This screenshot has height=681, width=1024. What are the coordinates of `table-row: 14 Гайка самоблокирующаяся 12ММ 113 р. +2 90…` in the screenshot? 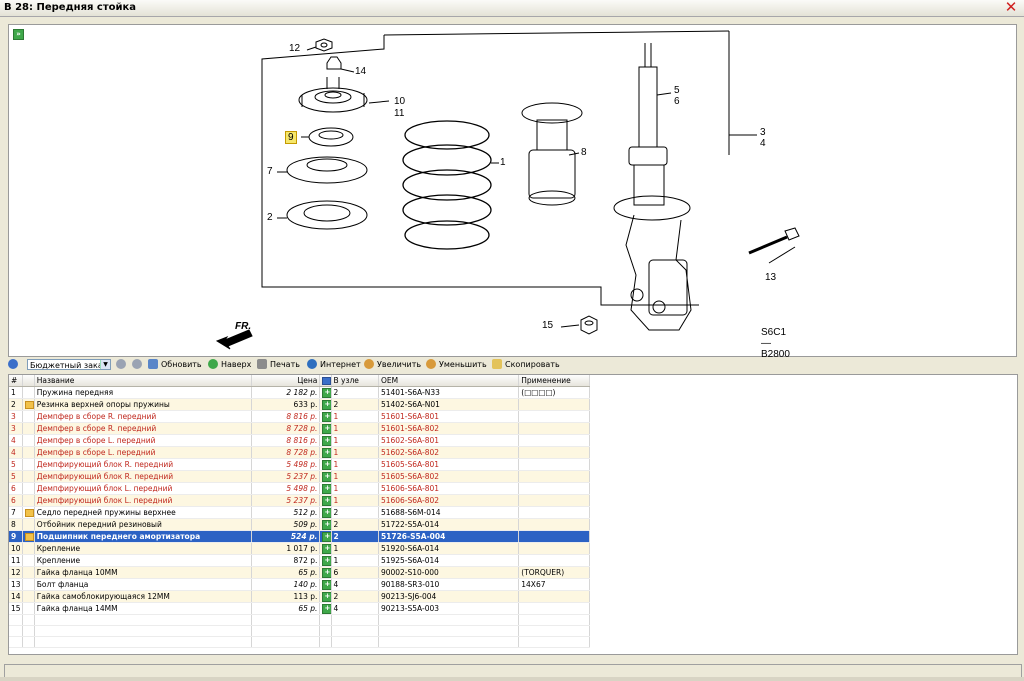 It's located at (299, 596).